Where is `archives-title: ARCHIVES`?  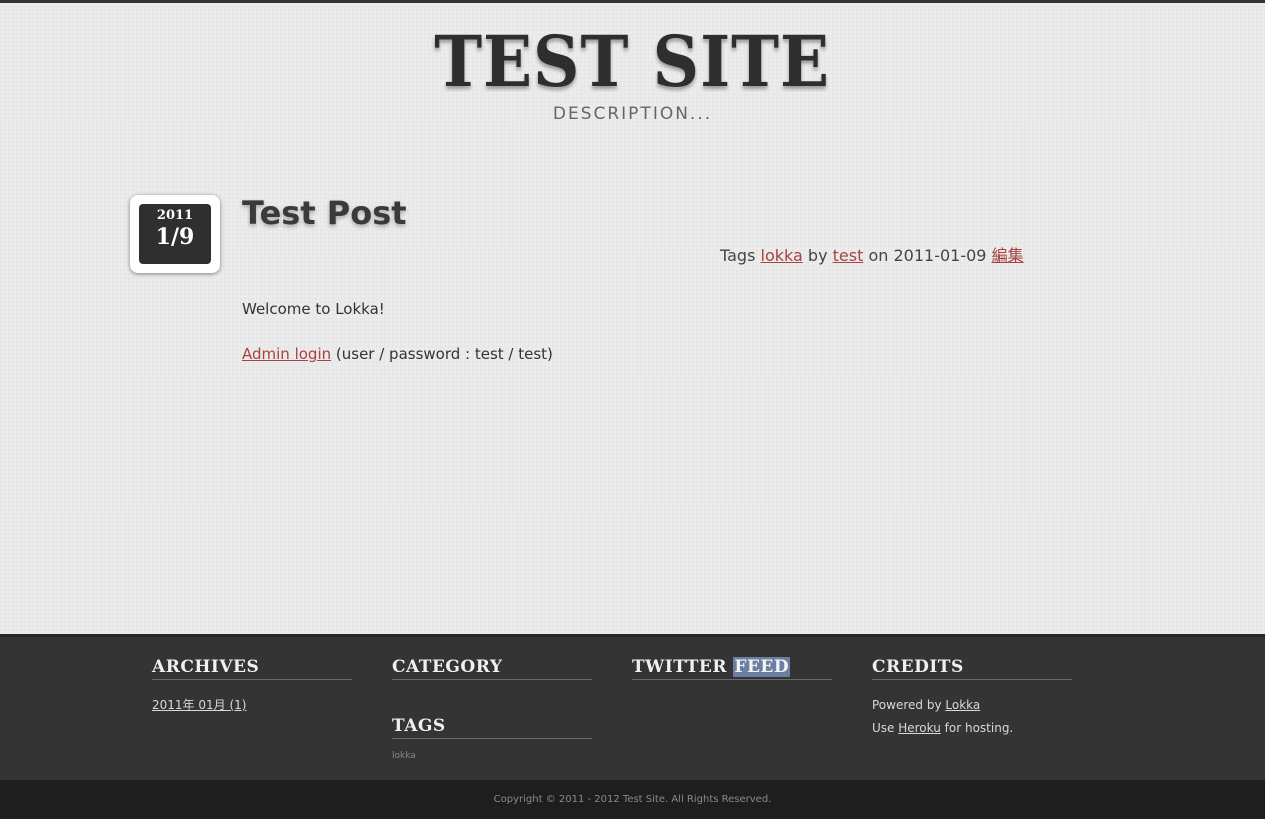
archives-title: ARCHIVES is located at coordinates (252, 668).